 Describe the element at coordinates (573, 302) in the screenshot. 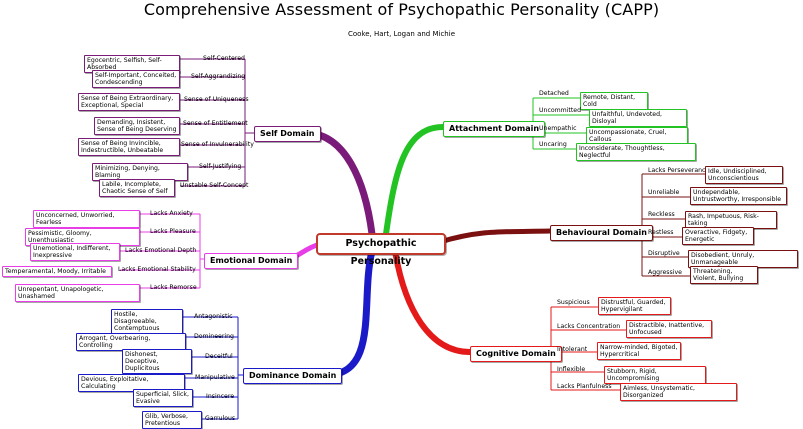

I see `cognitive-item-label: Suspicious` at that location.